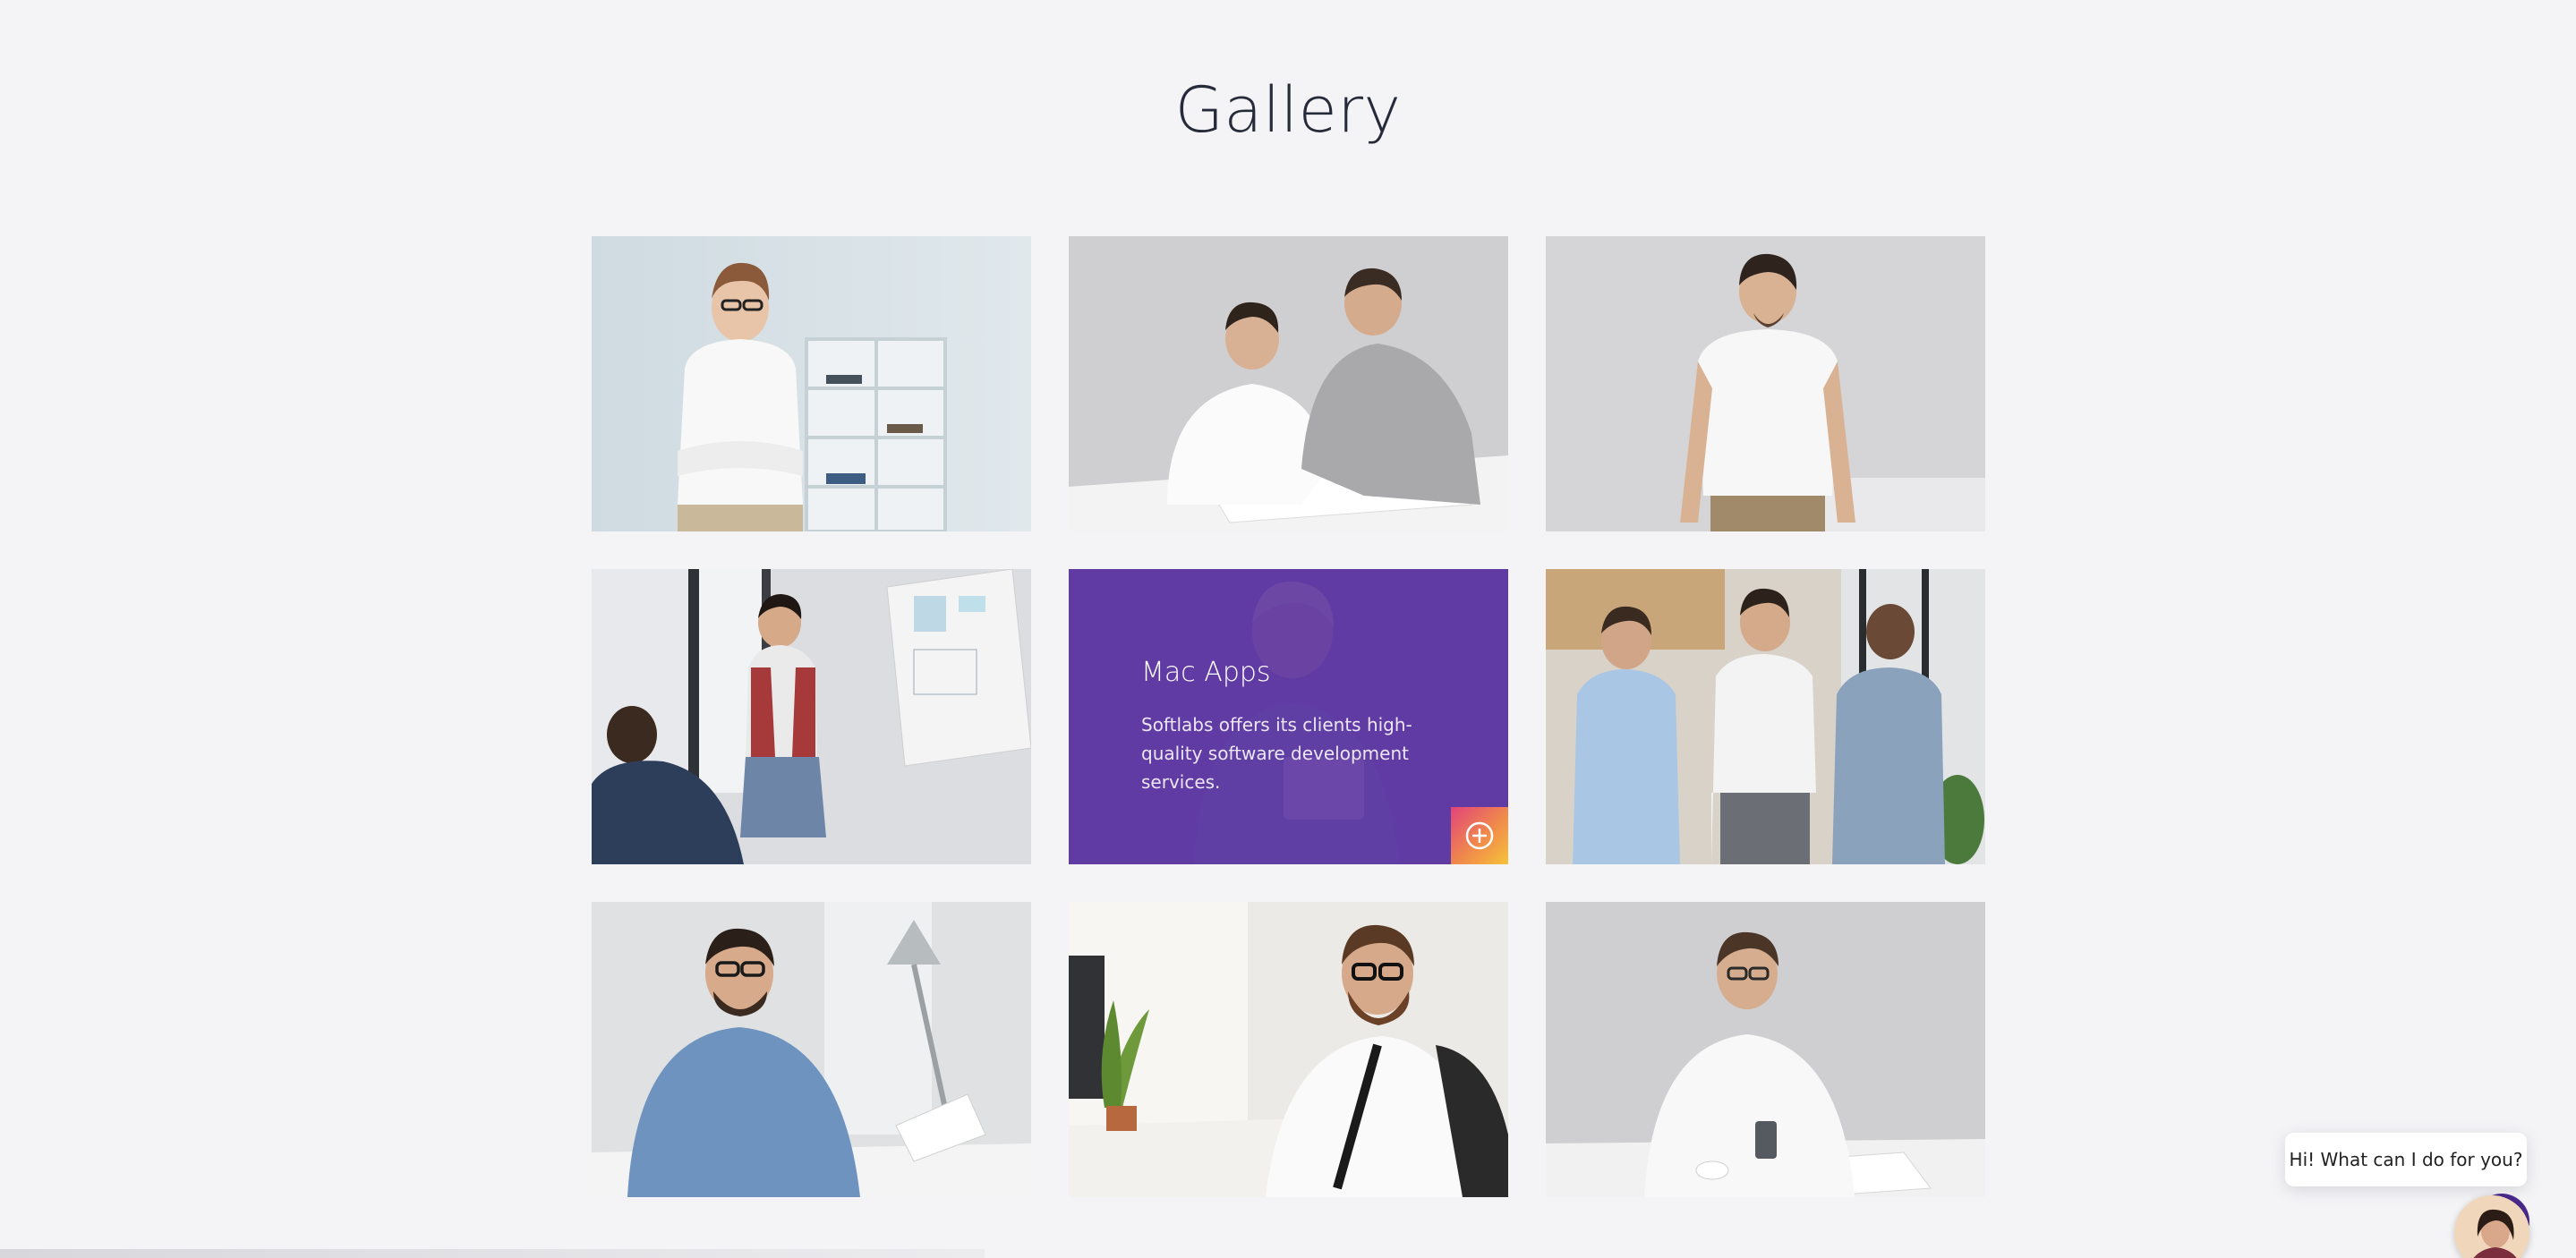  What do you see at coordinates (1288, 110) in the screenshot?
I see `page-title: Gallery` at bounding box center [1288, 110].